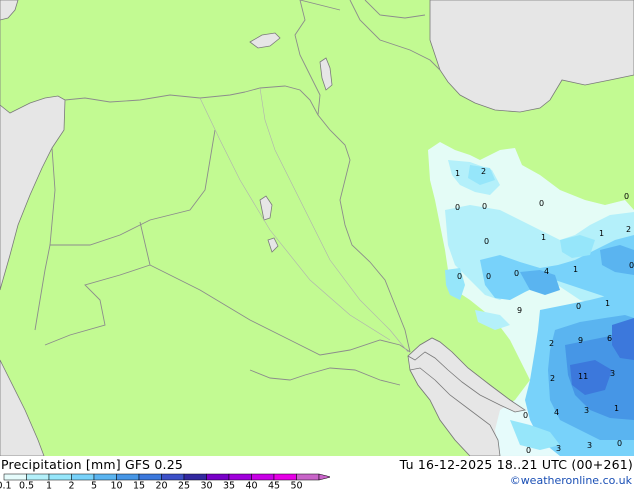 This screenshot has width=634, height=490. What do you see at coordinates (229, 485) in the screenshot?
I see `colorbar-tick-label: 35` at bounding box center [229, 485].